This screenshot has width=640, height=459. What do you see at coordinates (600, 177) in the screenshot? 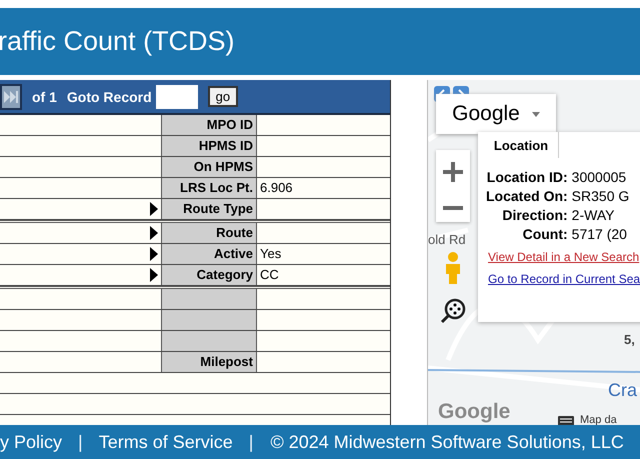
I see `info-value: 3000005` at bounding box center [600, 177].